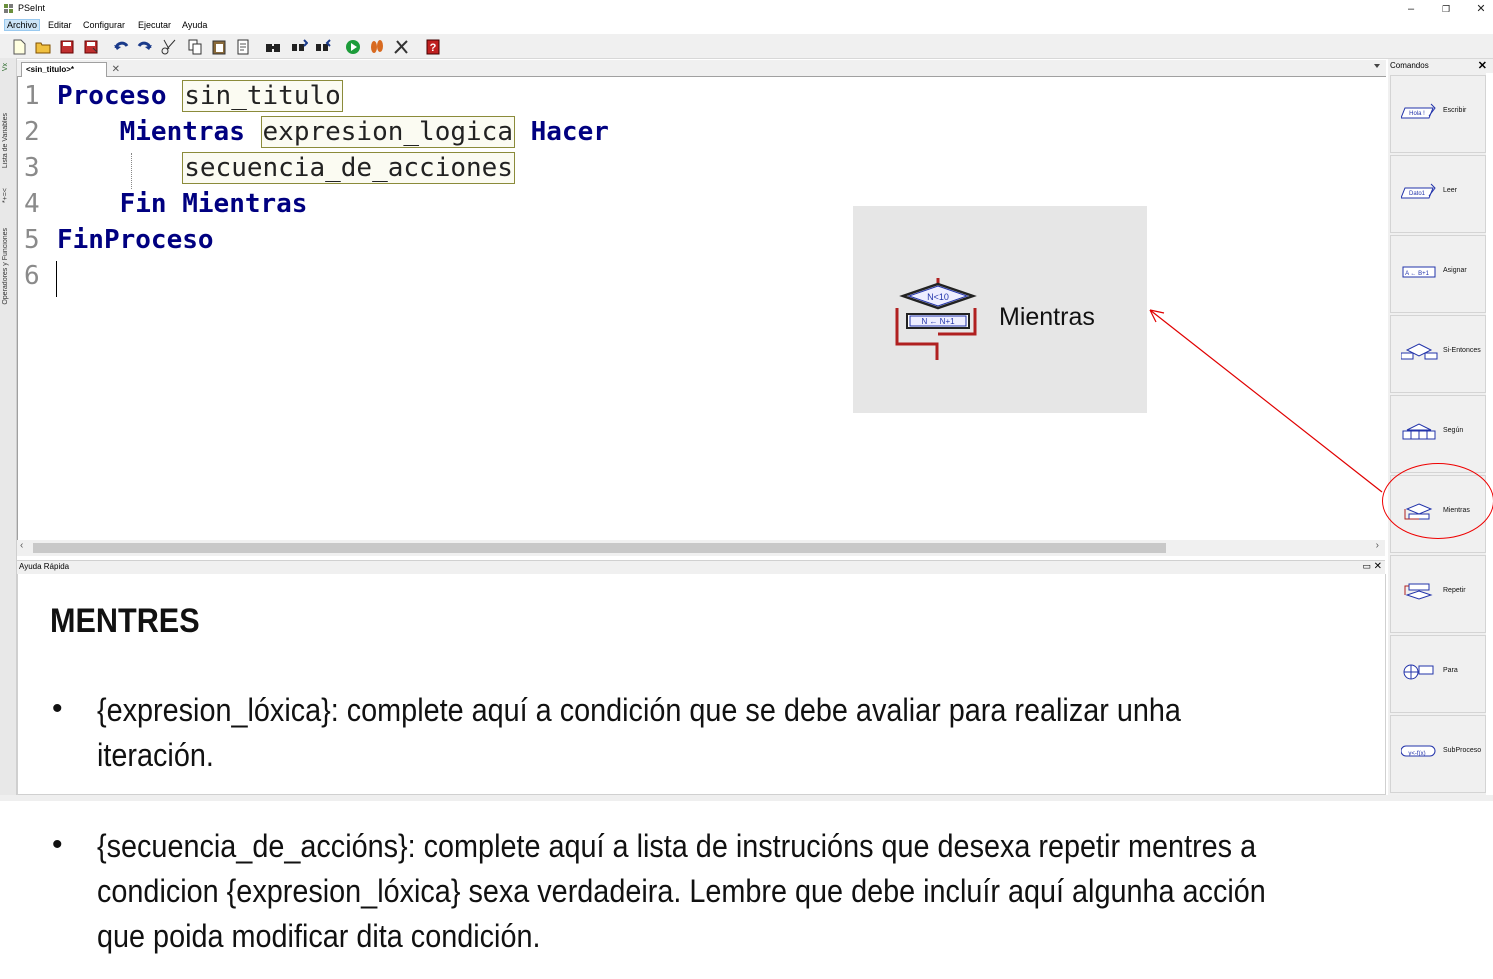 The image size is (1493, 979). I want to click on command-icon-text: A ← B+1, so click(1417, 274).